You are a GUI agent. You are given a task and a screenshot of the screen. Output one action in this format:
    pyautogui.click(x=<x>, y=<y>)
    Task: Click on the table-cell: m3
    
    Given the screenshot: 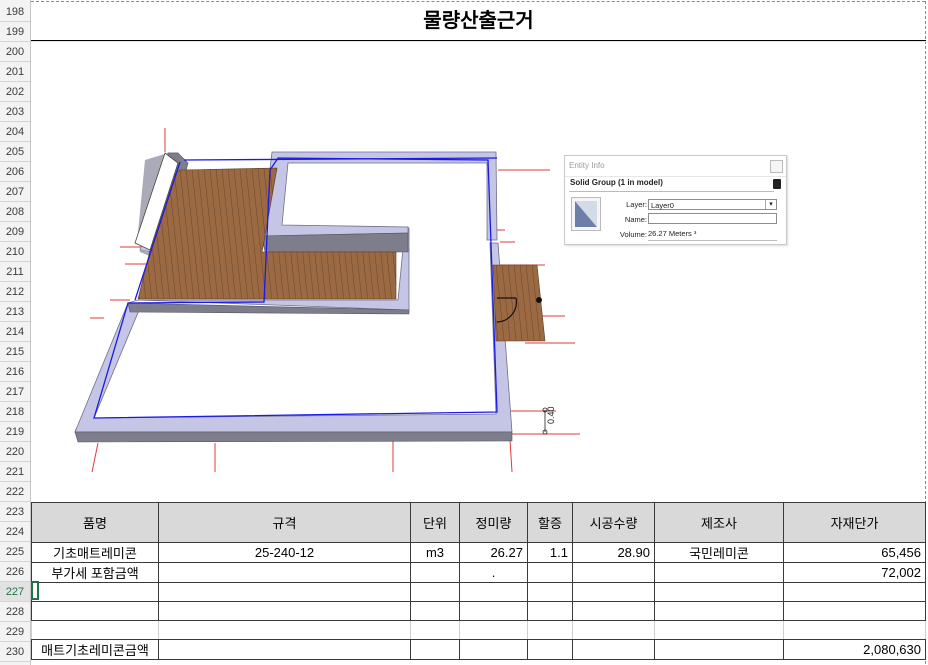 What is the action you would take?
    pyautogui.click(x=435, y=552)
    